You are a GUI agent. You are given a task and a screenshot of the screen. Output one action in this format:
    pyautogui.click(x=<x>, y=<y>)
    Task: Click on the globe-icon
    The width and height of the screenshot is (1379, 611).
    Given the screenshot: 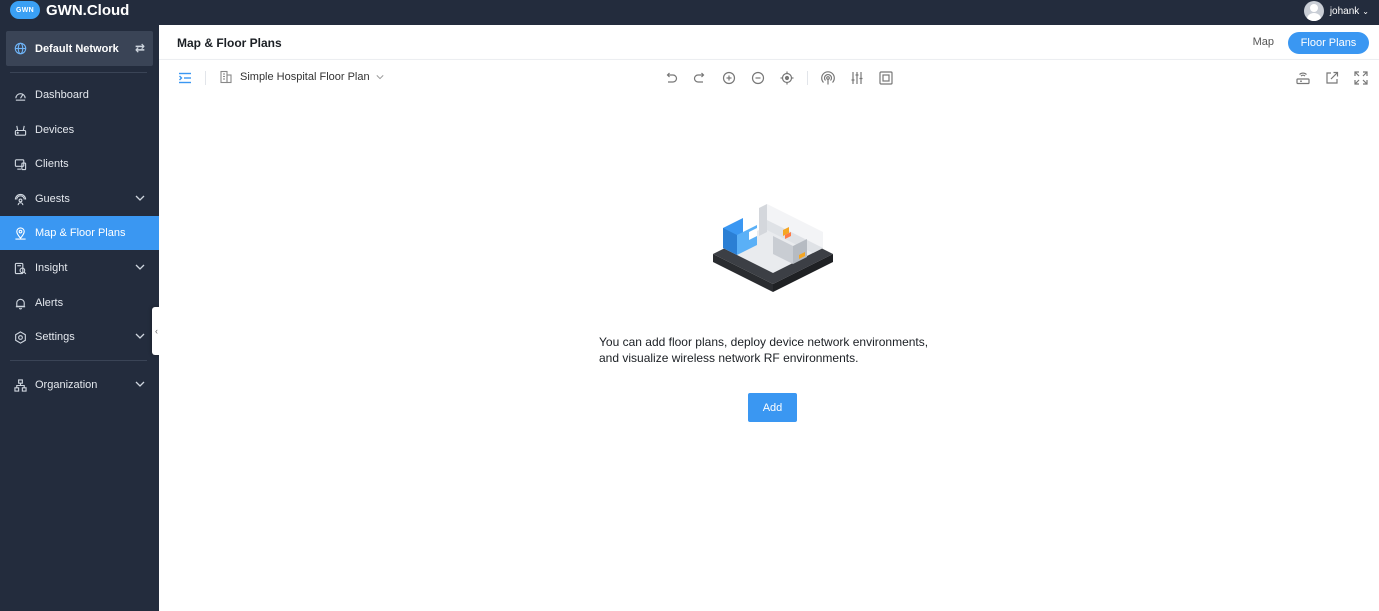 What is the action you would take?
    pyautogui.click(x=20, y=48)
    